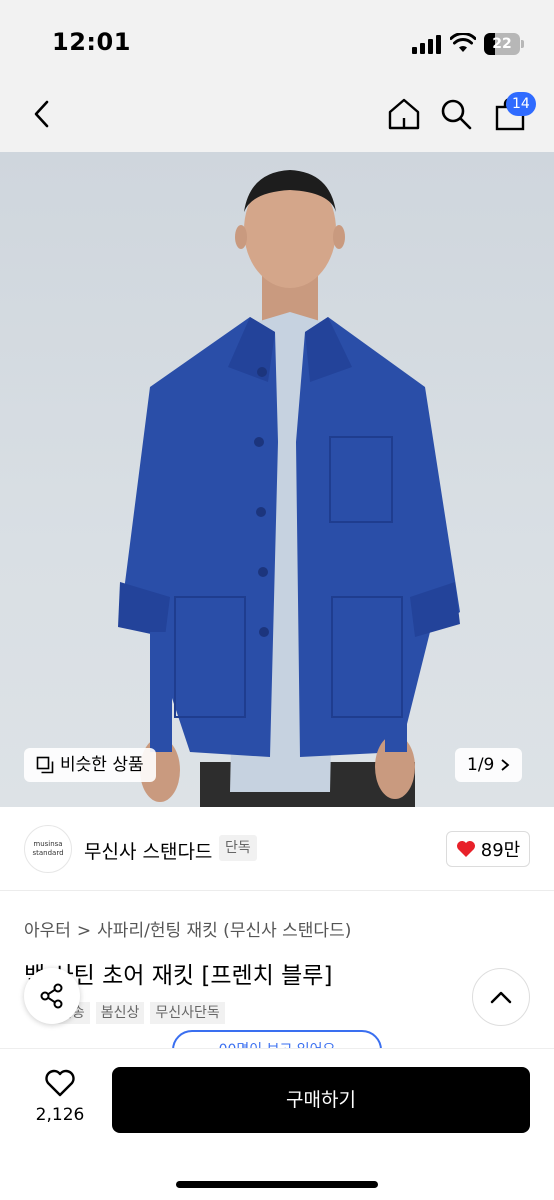 This screenshot has width=554, height=1200. I want to click on exclusive-badge: 단독, so click(238, 848).